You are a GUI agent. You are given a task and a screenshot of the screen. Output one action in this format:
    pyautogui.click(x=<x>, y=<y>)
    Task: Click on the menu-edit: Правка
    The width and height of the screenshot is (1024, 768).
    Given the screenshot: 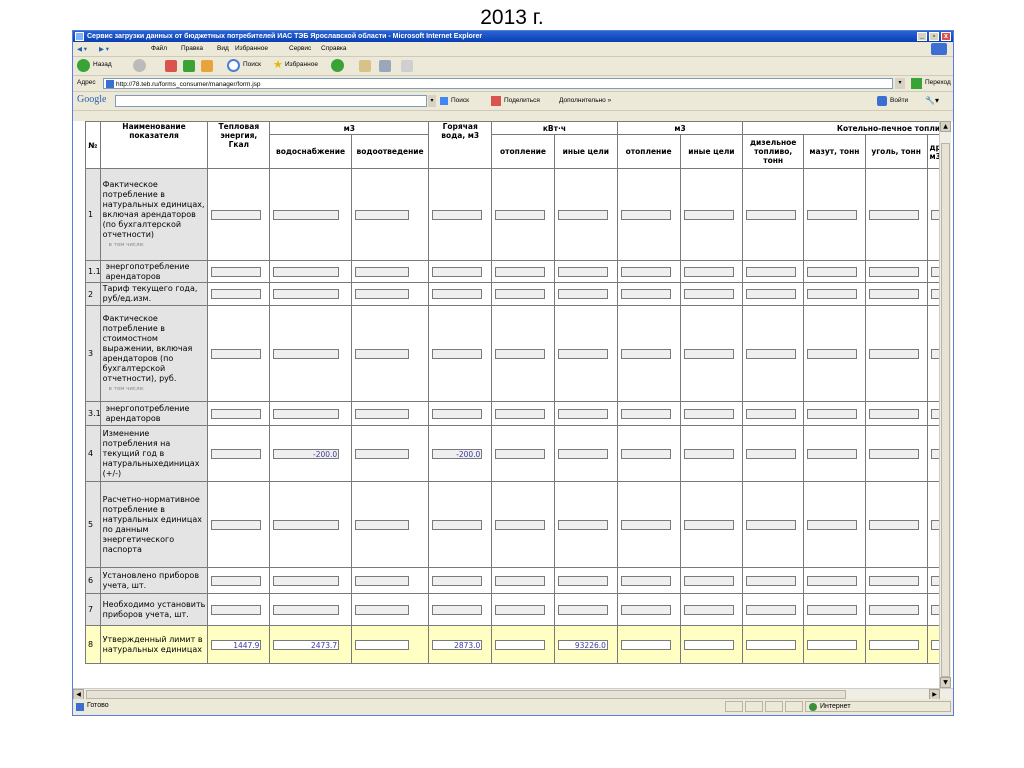 What is the action you would take?
    pyautogui.click(x=192, y=48)
    